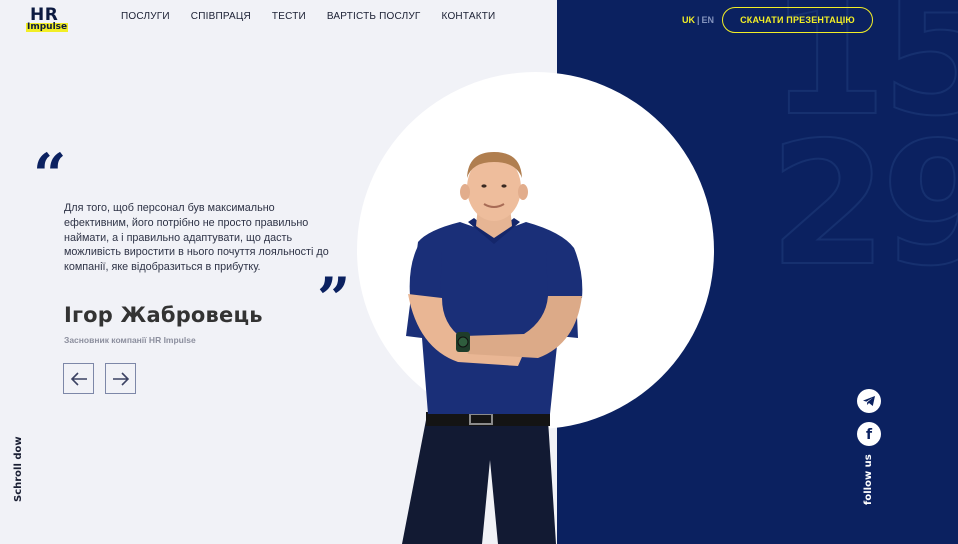 This screenshot has width=958, height=544. I want to click on author-role: Засновник компанії HR Impulse, so click(130, 340).